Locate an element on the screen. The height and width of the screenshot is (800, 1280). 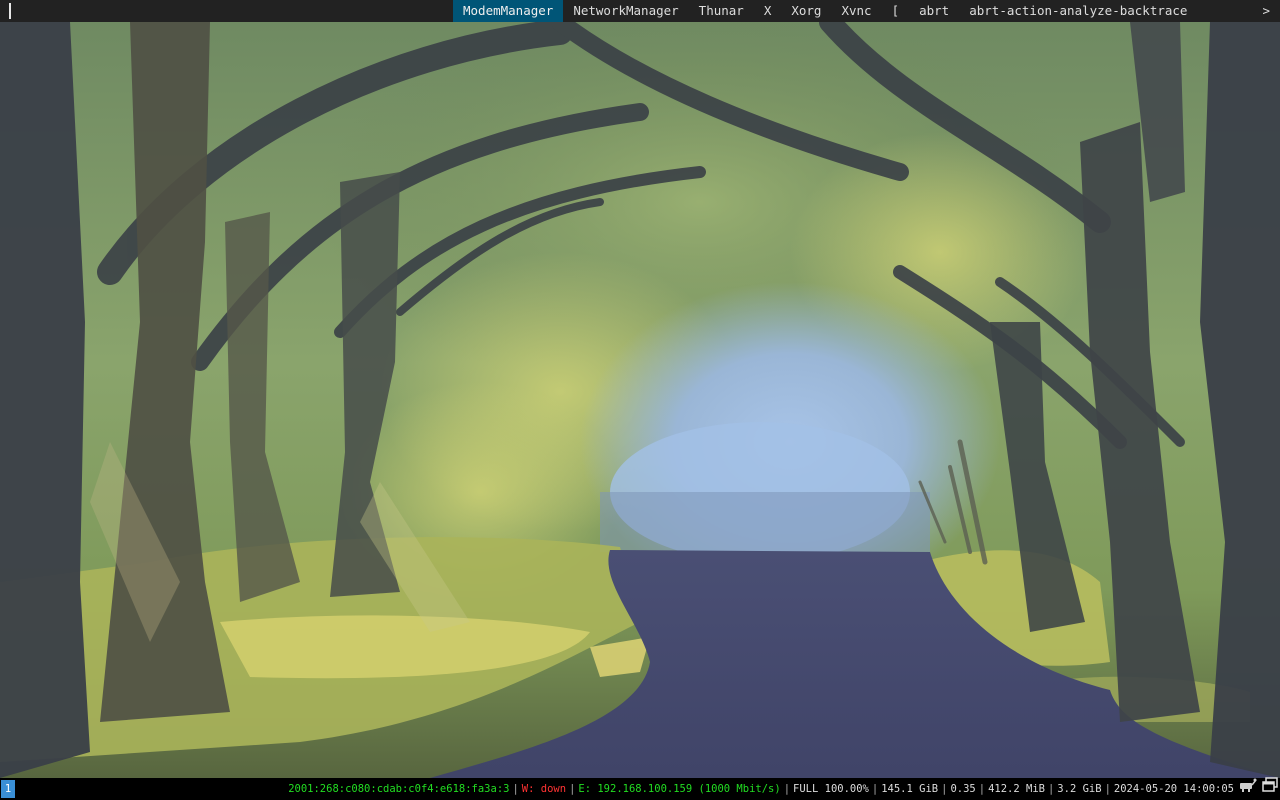
text-cursor is located at coordinates (10, 11).